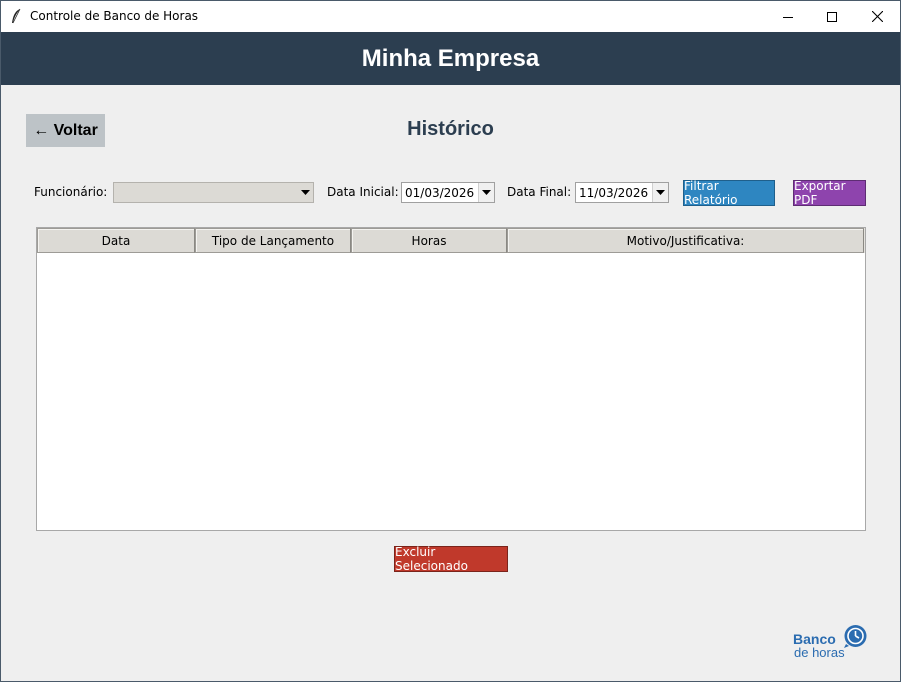 The height and width of the screenshot is (682, 901). I want to click on start-date-label: Data Inicial:, so click(363, 192).